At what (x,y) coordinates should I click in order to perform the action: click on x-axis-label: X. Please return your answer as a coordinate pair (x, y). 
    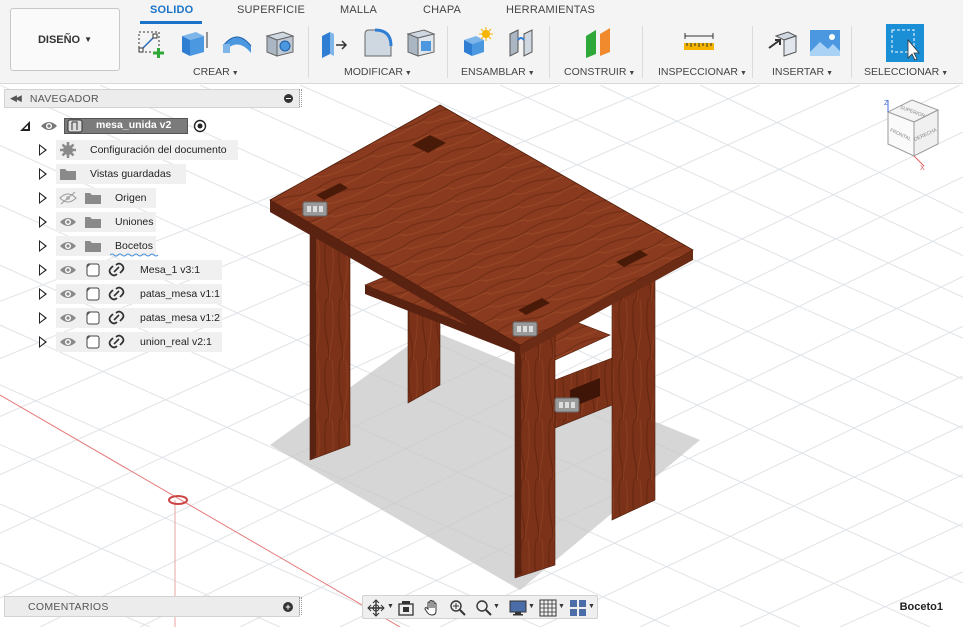
    Looking at the image, I should click on (922, 168).